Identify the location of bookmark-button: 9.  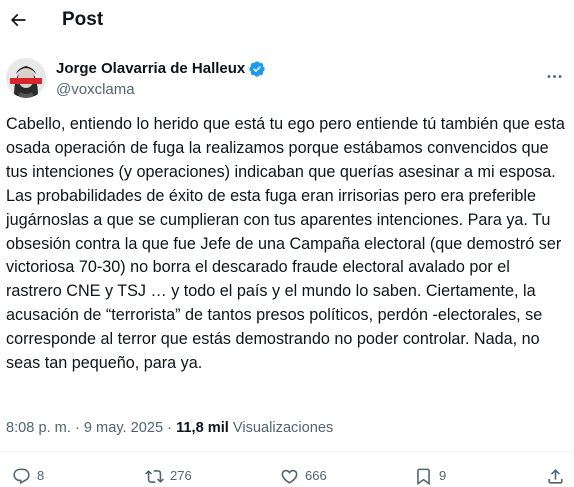
(430, 476).